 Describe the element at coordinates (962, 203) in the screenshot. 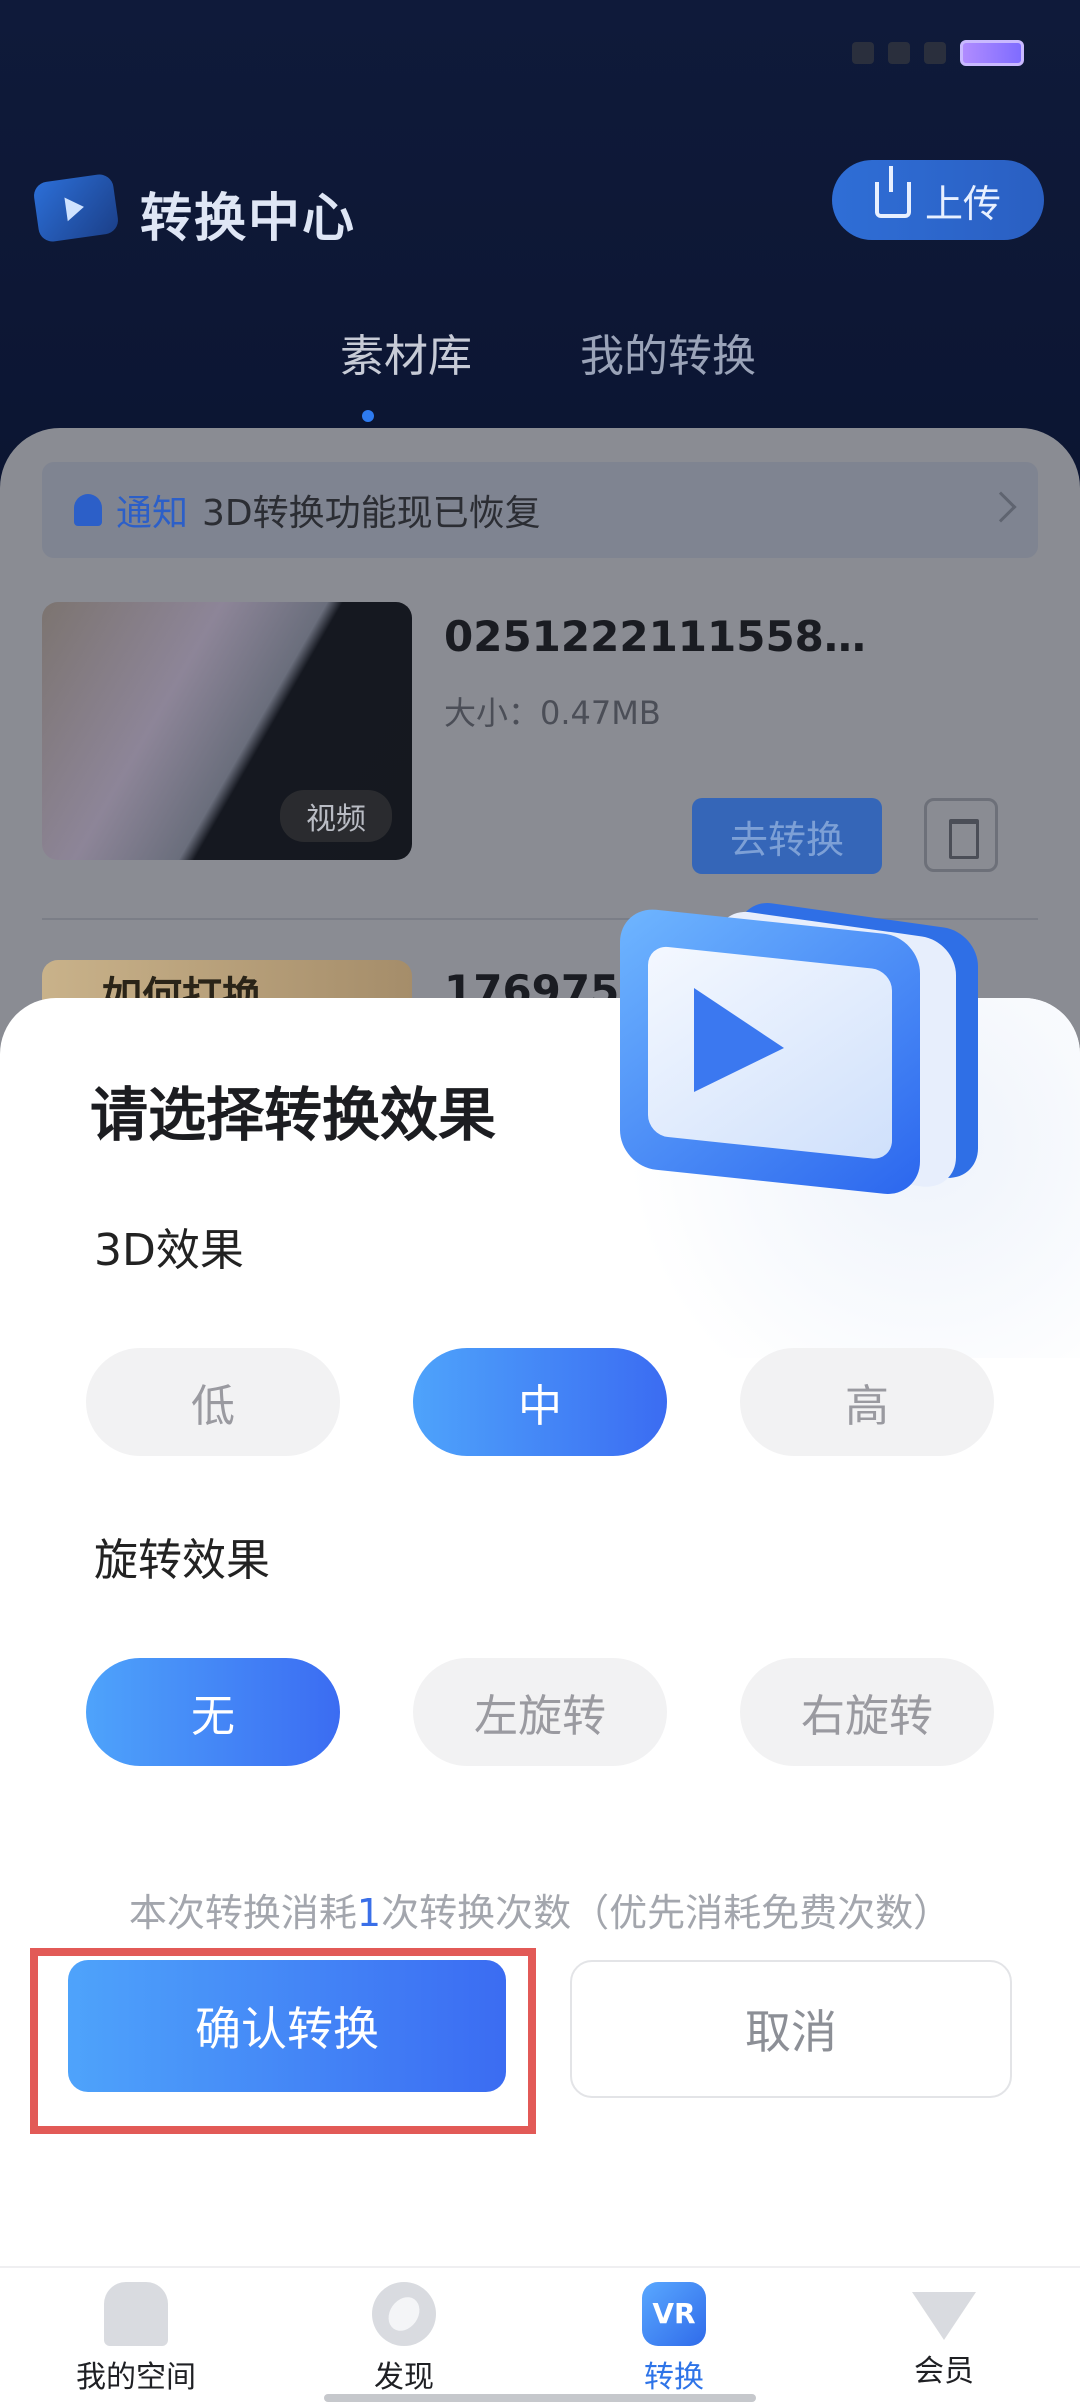

I see `upload-label: 上传` at that location.